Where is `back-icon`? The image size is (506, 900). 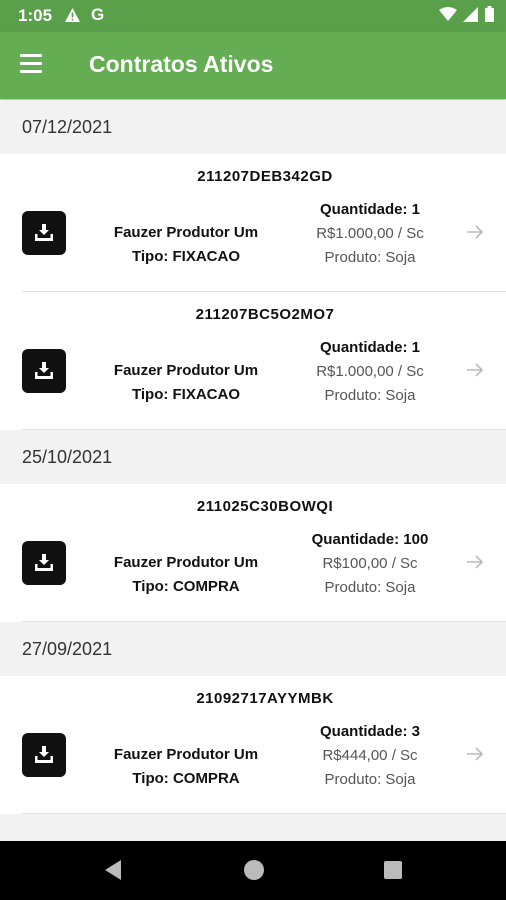 back-icon is located at coordinates (113, 870).